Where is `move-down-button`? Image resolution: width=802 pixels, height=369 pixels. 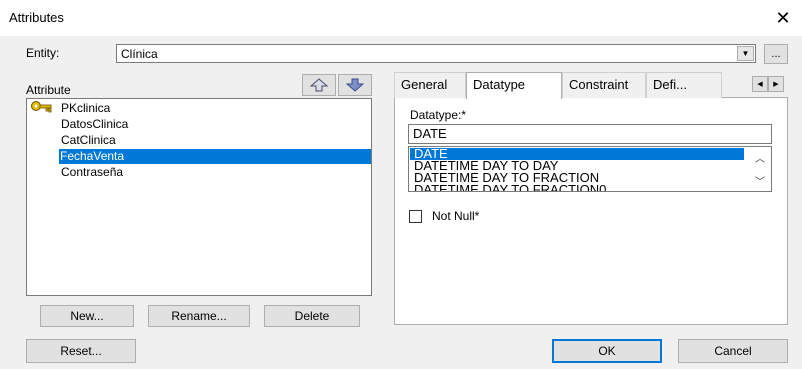
move-down-button is located at coordinates (355, 85).